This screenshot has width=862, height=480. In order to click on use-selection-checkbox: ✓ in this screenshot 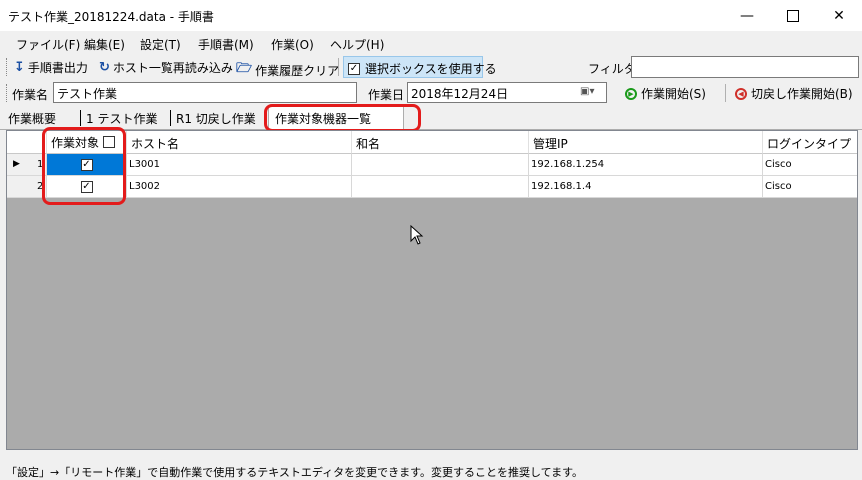, I will do `click(354, 68)`.